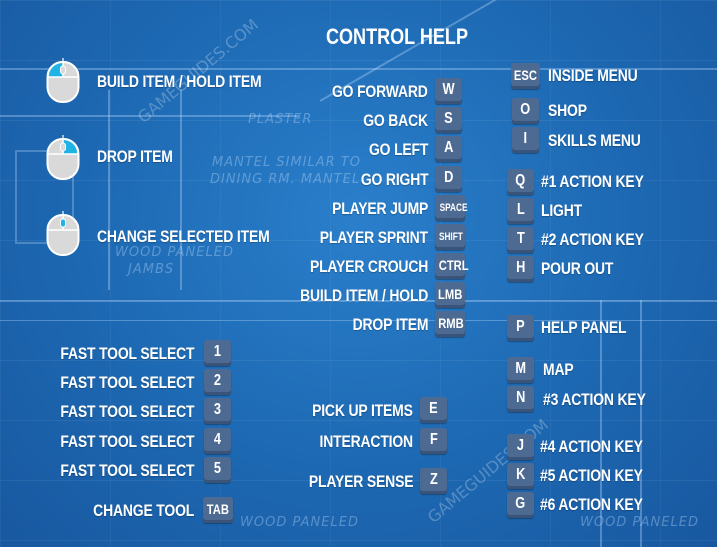 The height and width of the screenshot is (547, 717). I want to click on key-label: RMB, so click(451, 323).